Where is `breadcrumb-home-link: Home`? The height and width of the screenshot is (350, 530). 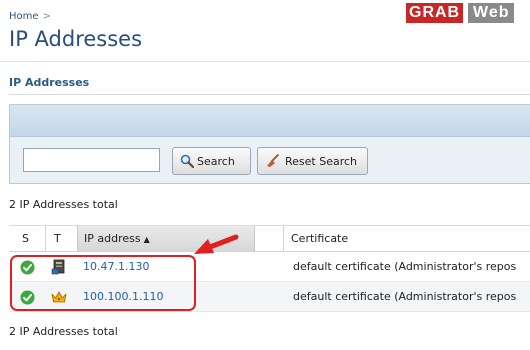 breadcrumb-home-link: Home is located at coordinates (24, 16).